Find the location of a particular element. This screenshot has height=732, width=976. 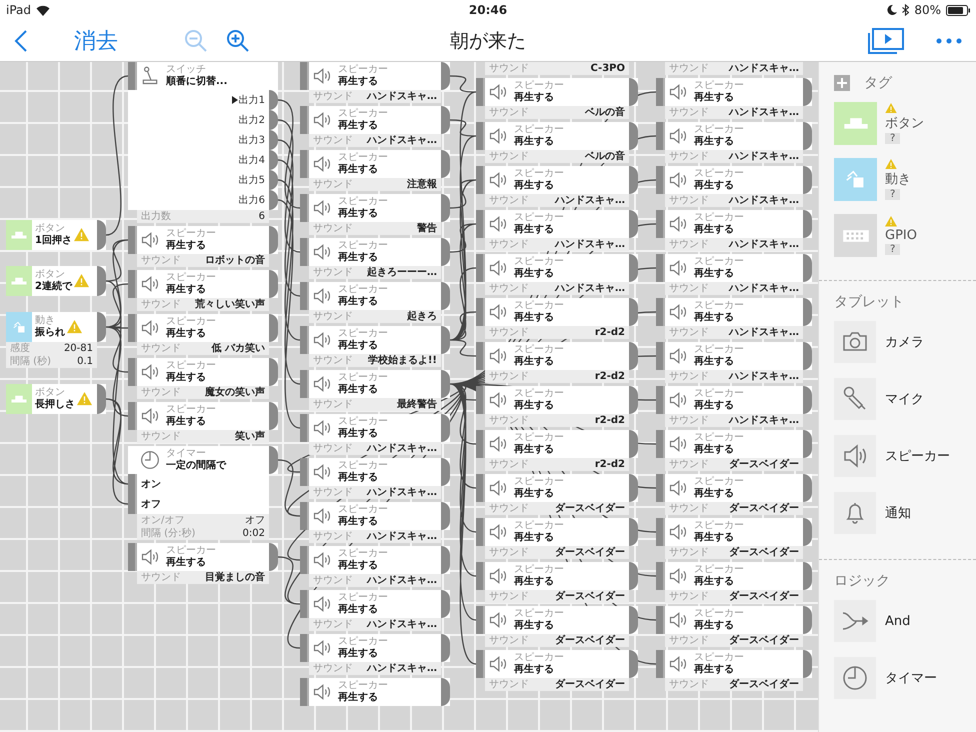

microphone-icon is located at coordinates (855, 399).